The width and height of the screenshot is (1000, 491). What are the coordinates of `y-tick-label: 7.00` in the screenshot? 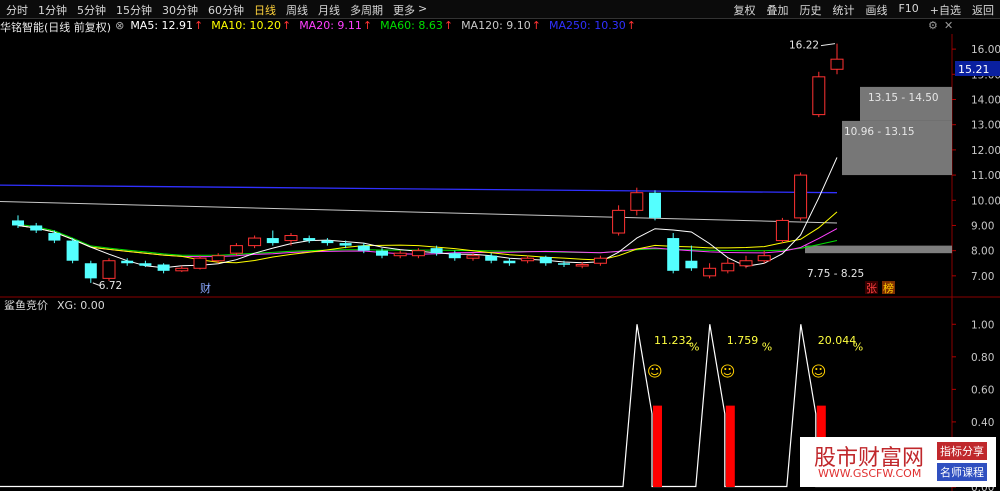 It's located at (982, 277).